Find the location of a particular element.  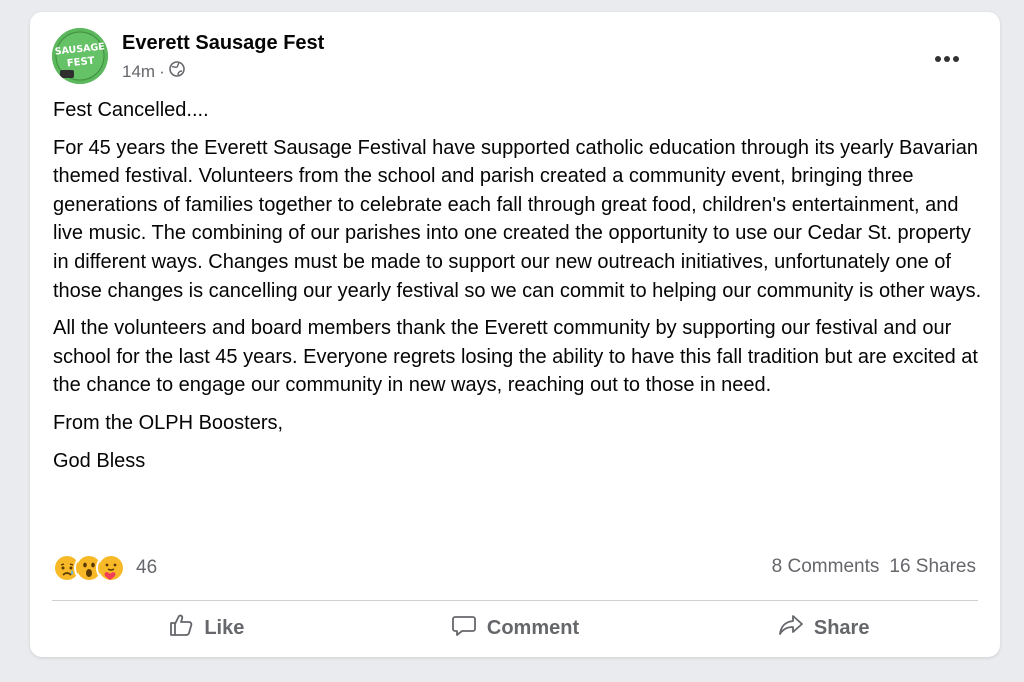

post-meta: 14m · is located at coordinates (153, 71).